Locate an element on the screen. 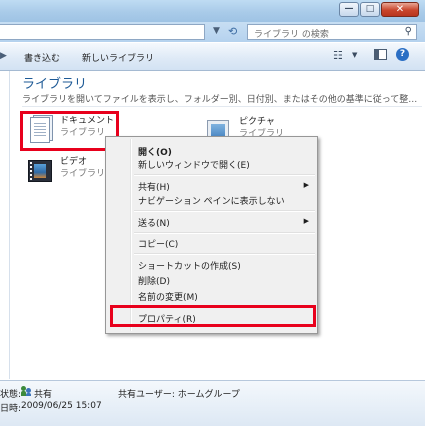  help-icon: ? is located at coordinates (402, 54).